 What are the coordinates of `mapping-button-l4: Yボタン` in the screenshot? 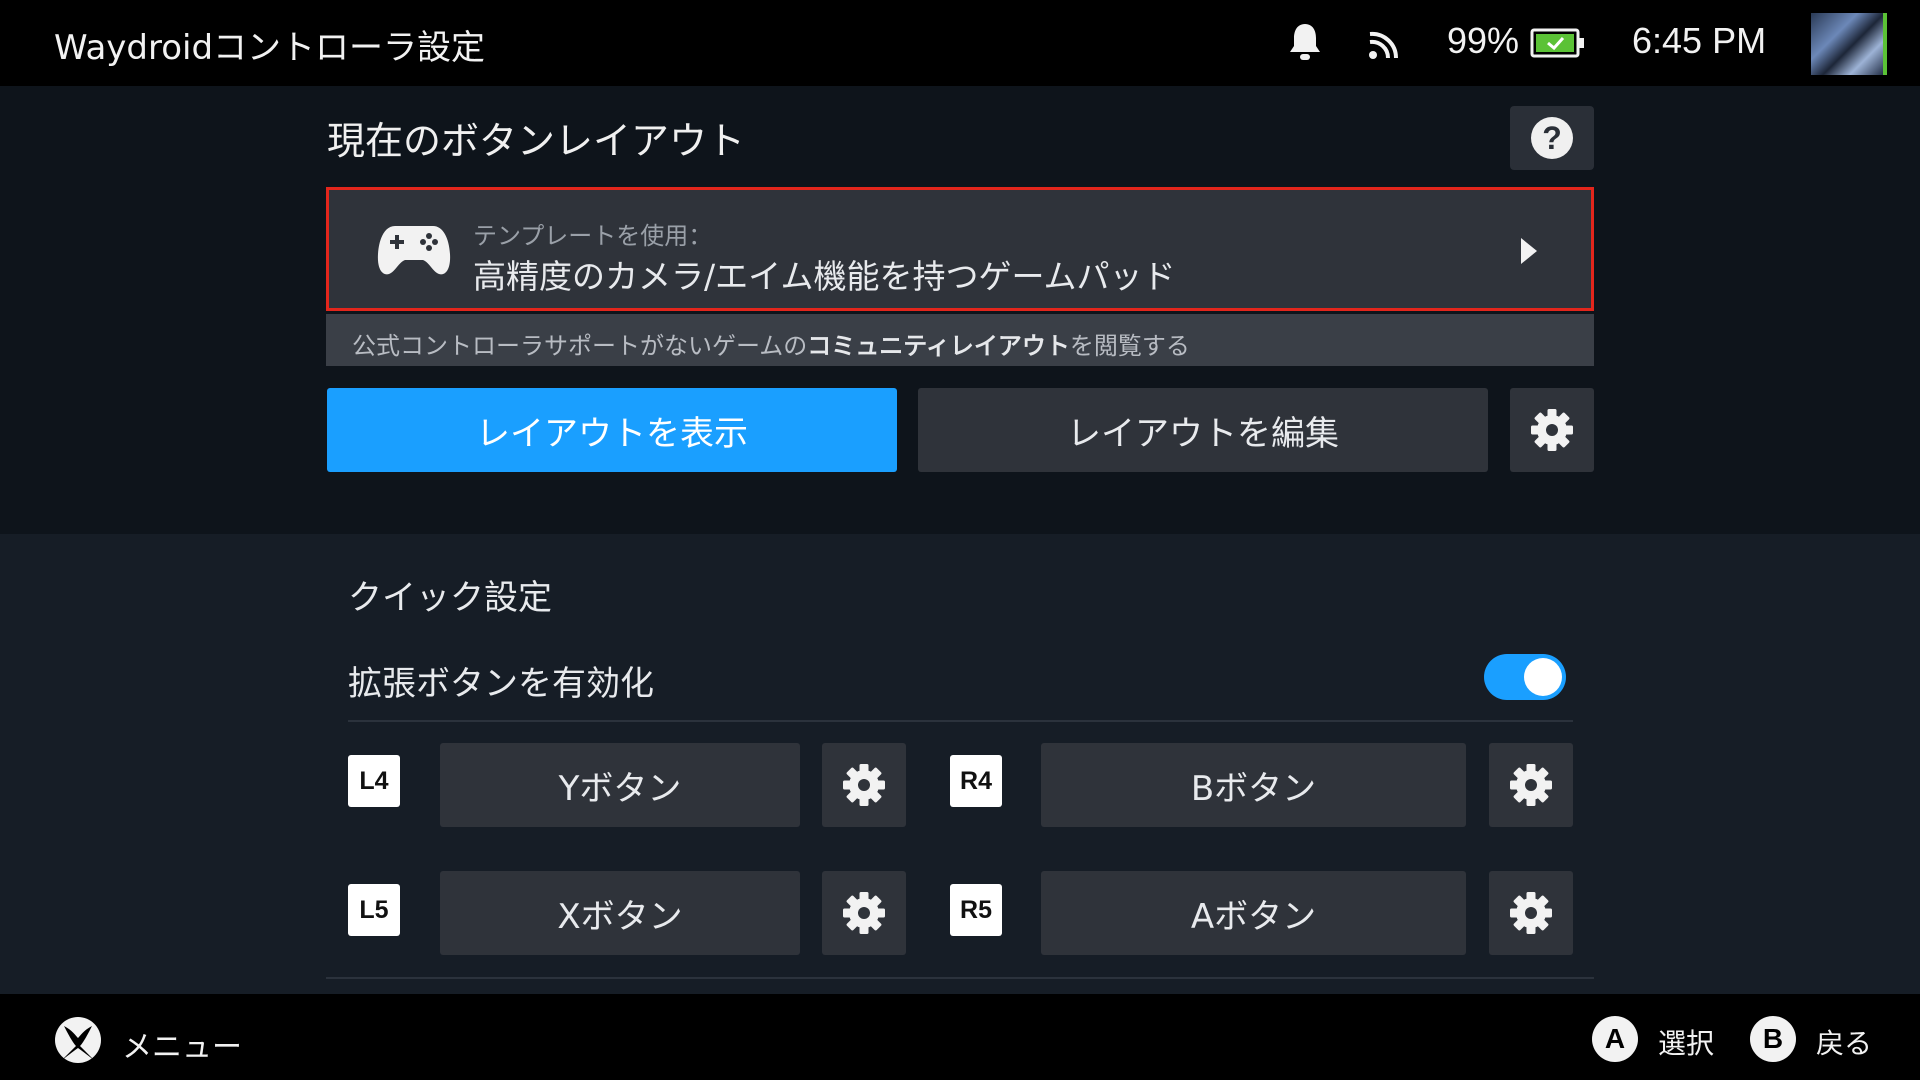 It's located at (620, 785).